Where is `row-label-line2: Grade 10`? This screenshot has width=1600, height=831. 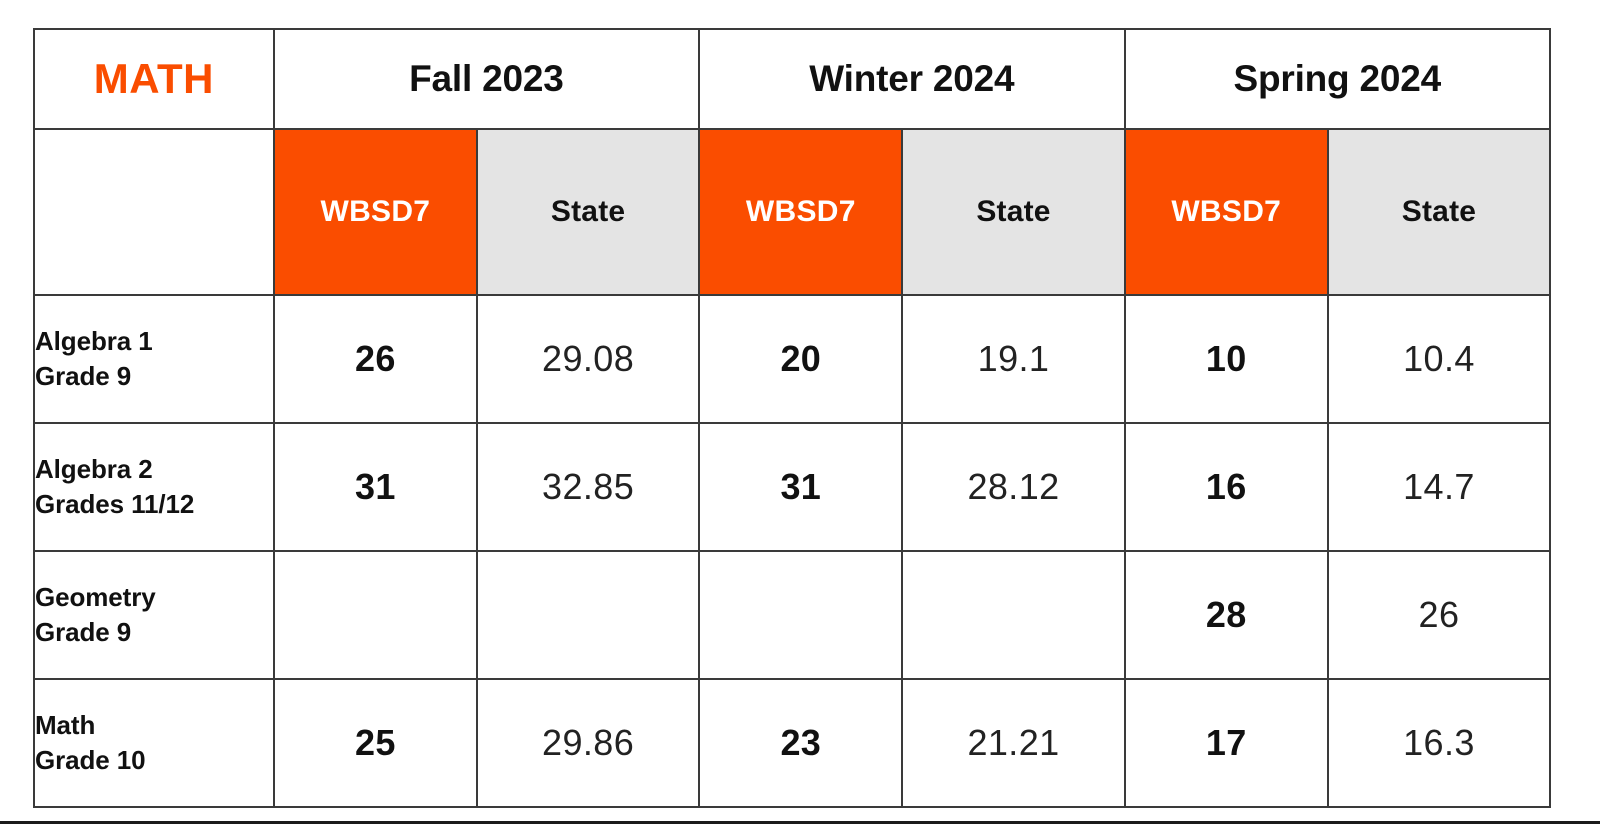 row-label-line2: Grade 10 is located at coordinates (90, 760).